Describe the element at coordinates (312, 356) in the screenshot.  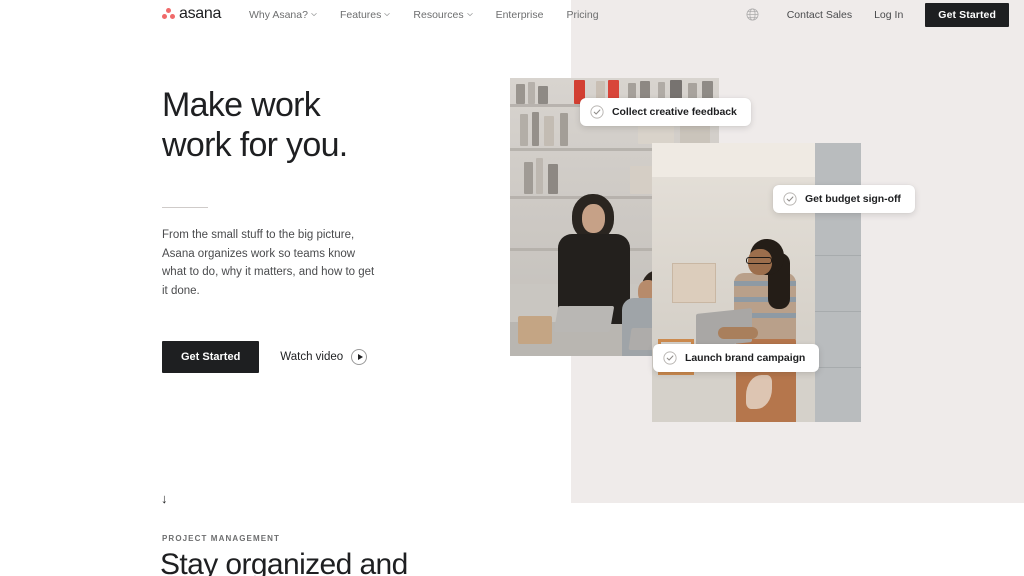
I see `watch-video-label: Watch video` at that location.